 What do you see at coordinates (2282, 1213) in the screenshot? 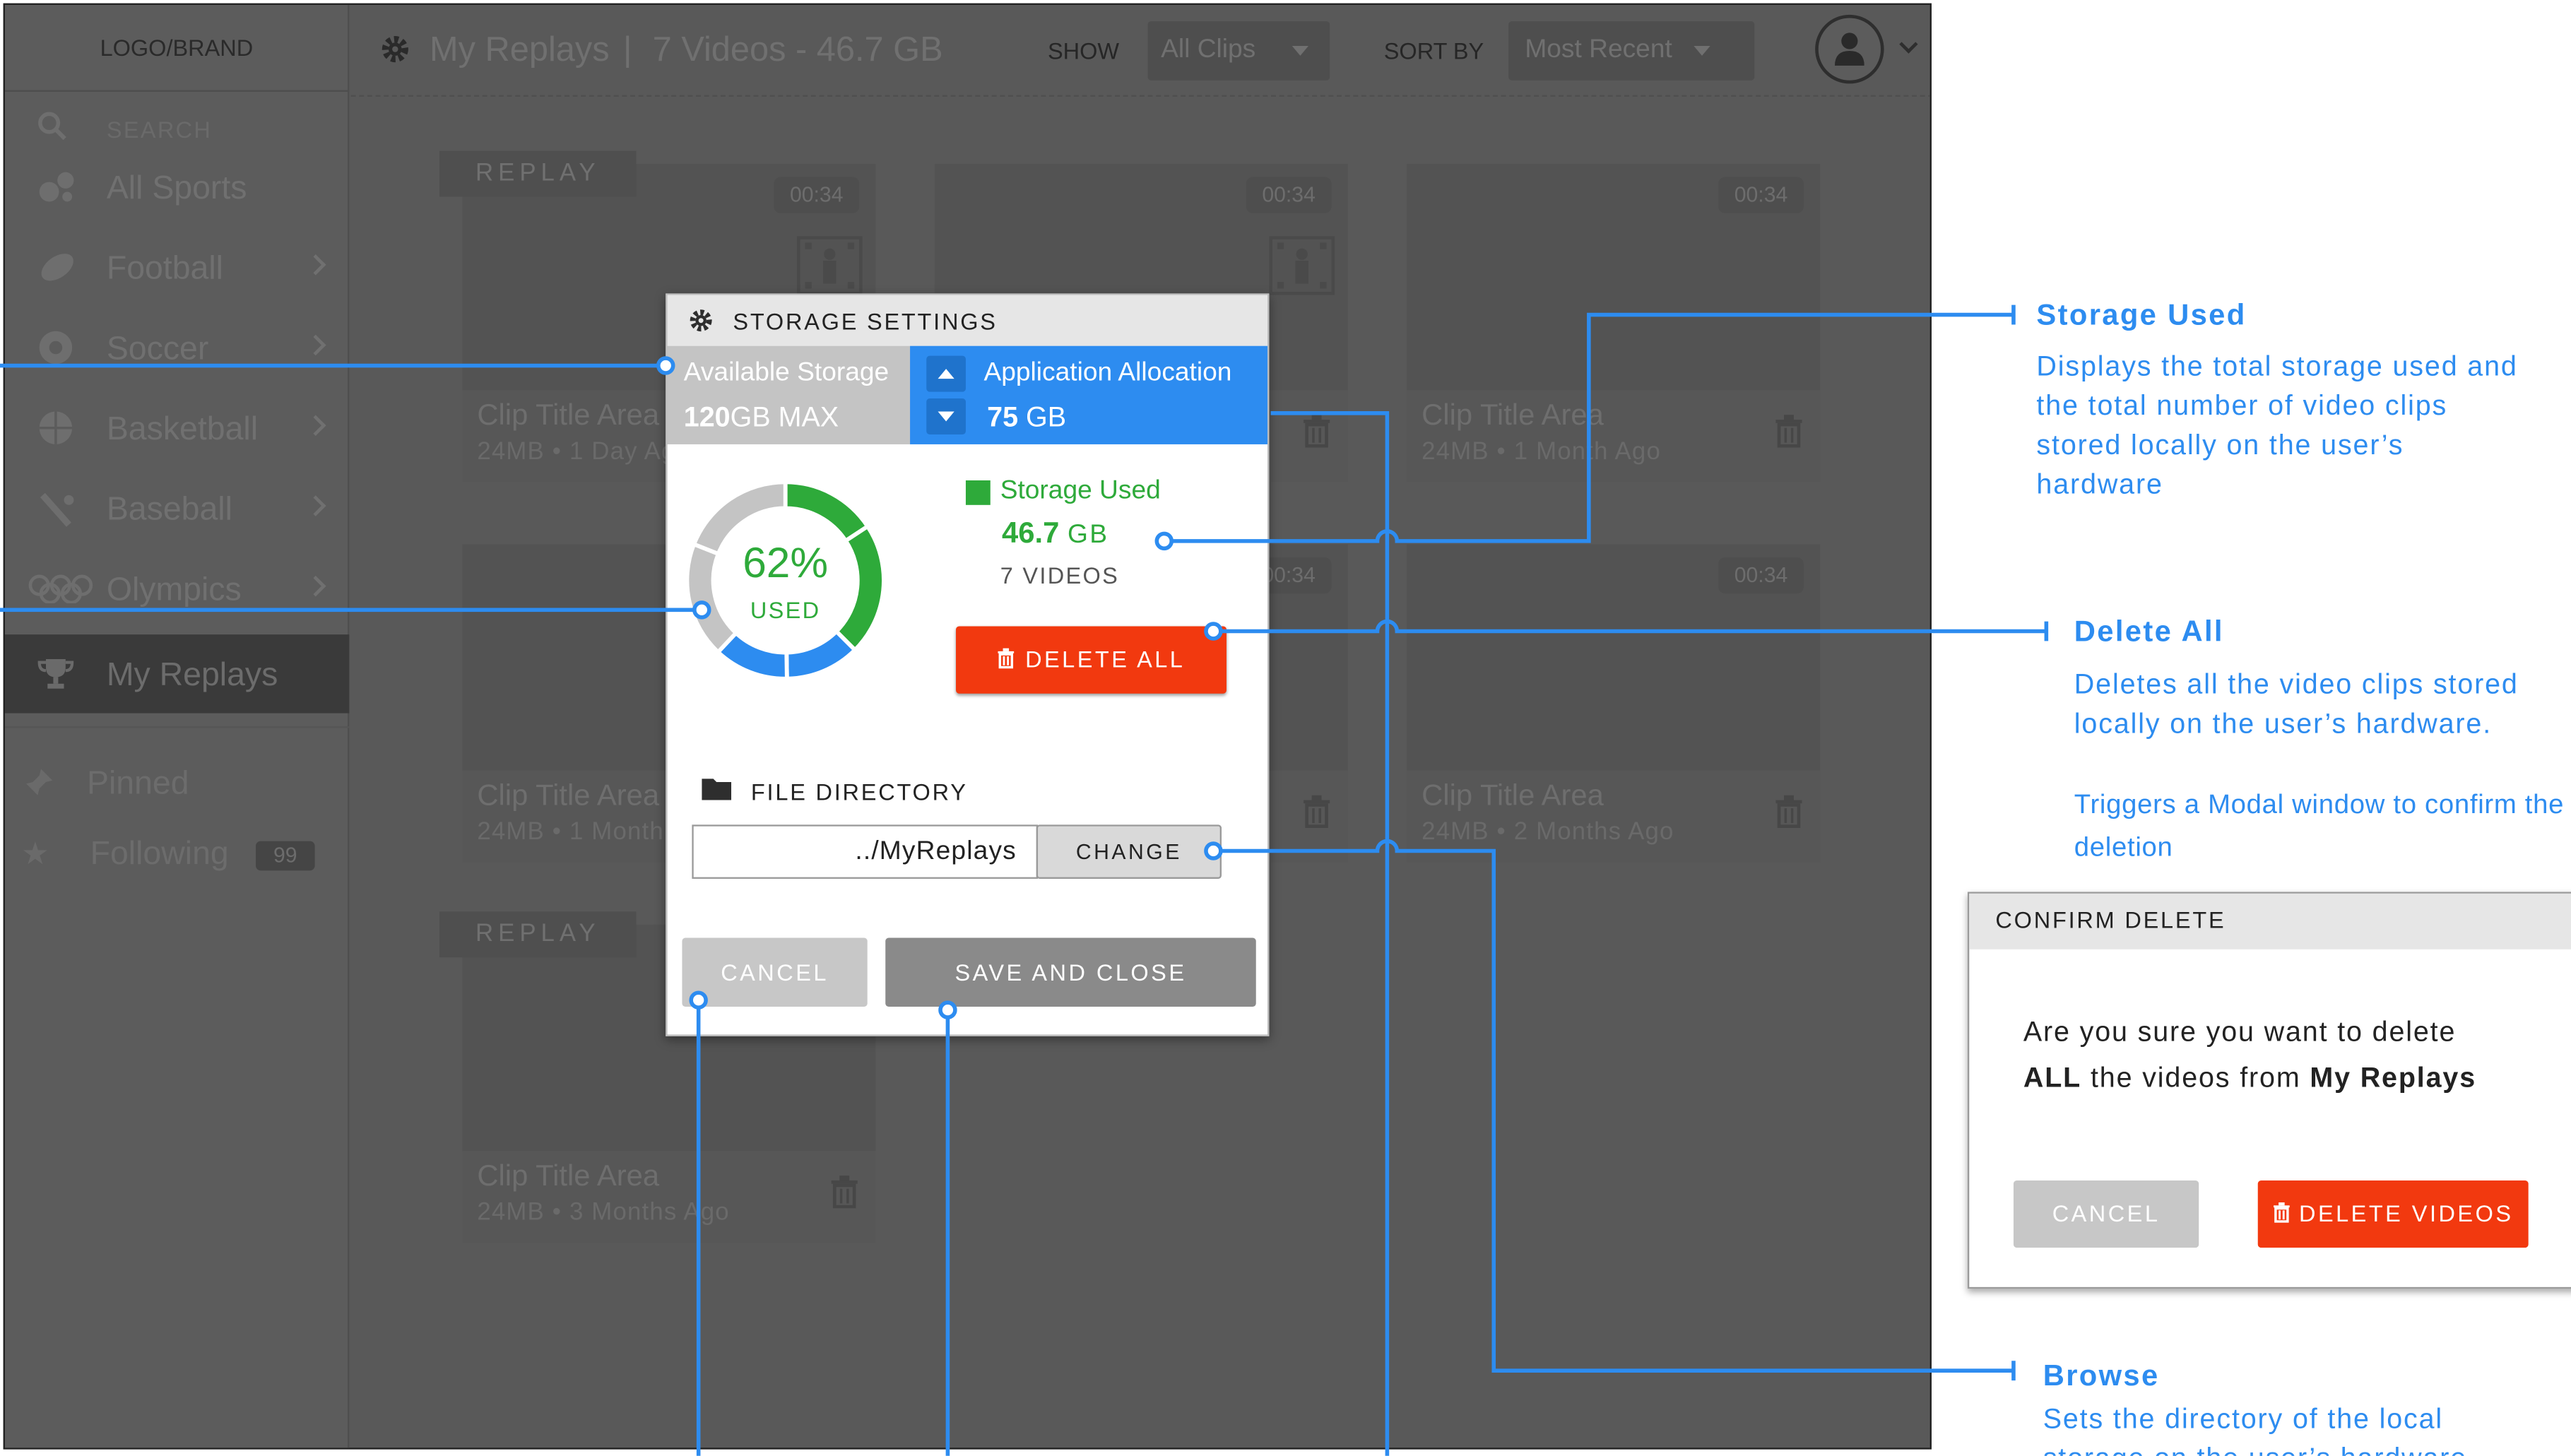
I see `trash-icon` at bounding box center [2282, 1213].